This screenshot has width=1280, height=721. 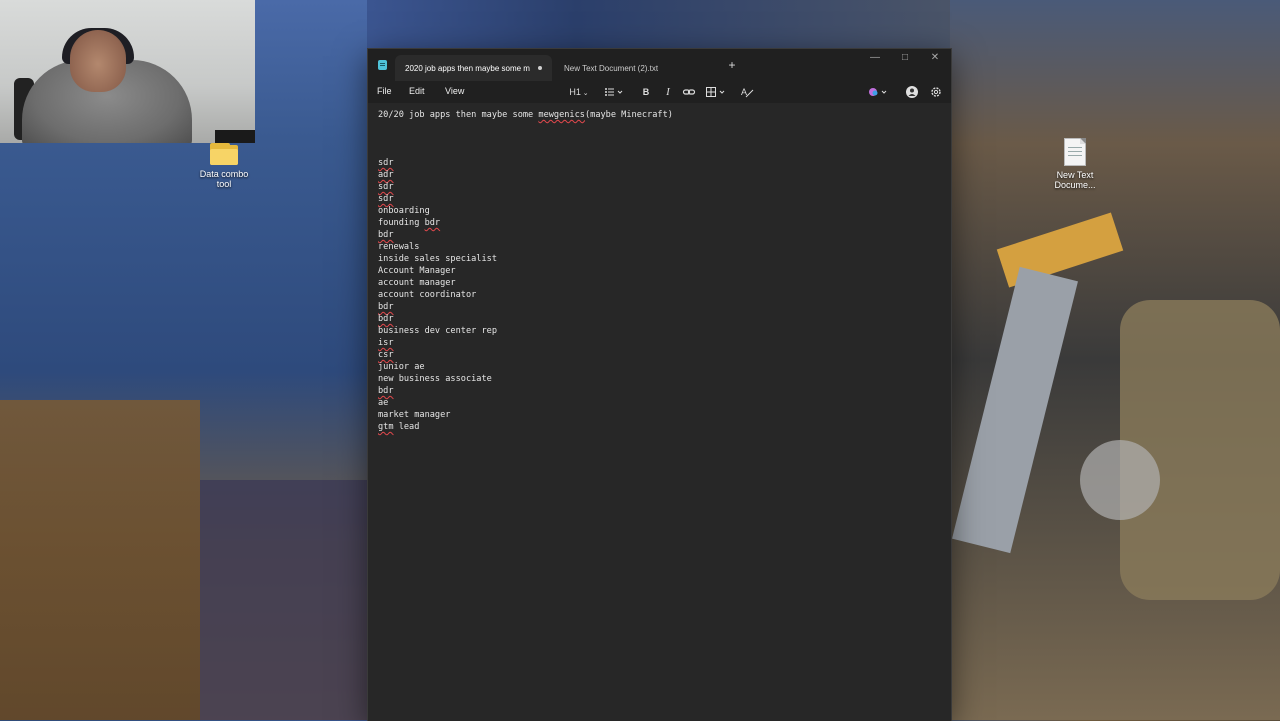 I want to click on list-line: inside sales specialist, so click(x=437, y=259).